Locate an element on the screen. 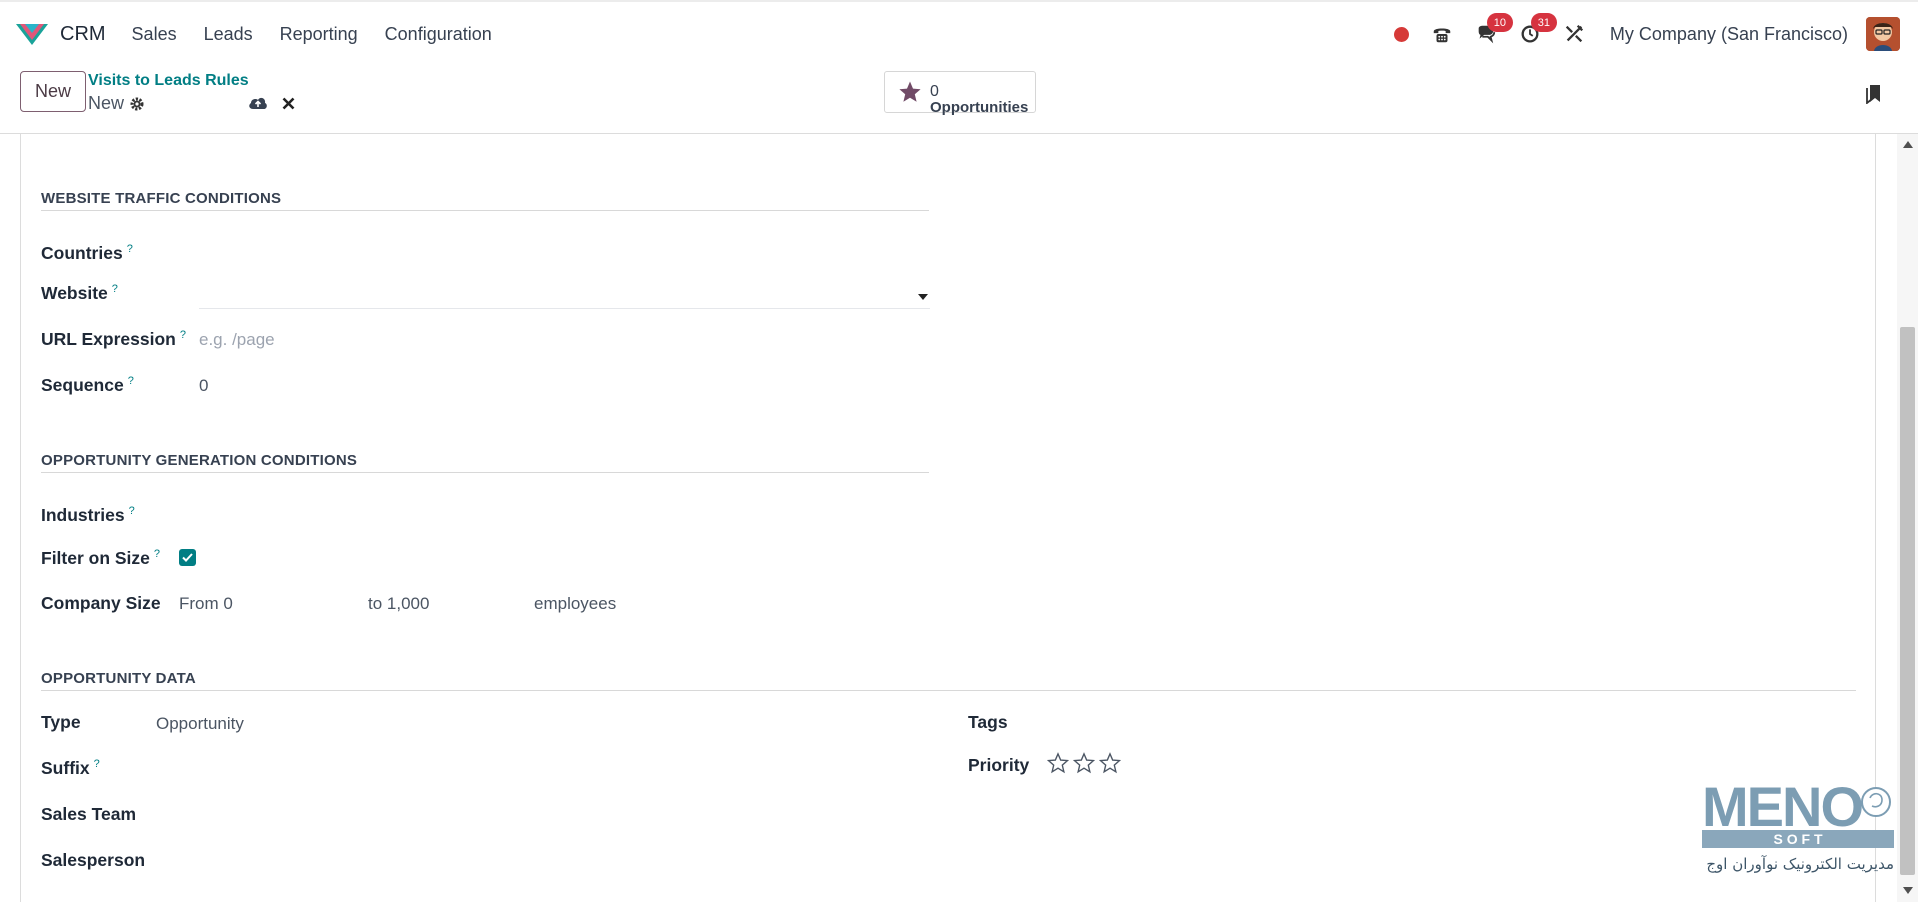  url-expression-input: e.g. /page is located at coordinates (237, 340).